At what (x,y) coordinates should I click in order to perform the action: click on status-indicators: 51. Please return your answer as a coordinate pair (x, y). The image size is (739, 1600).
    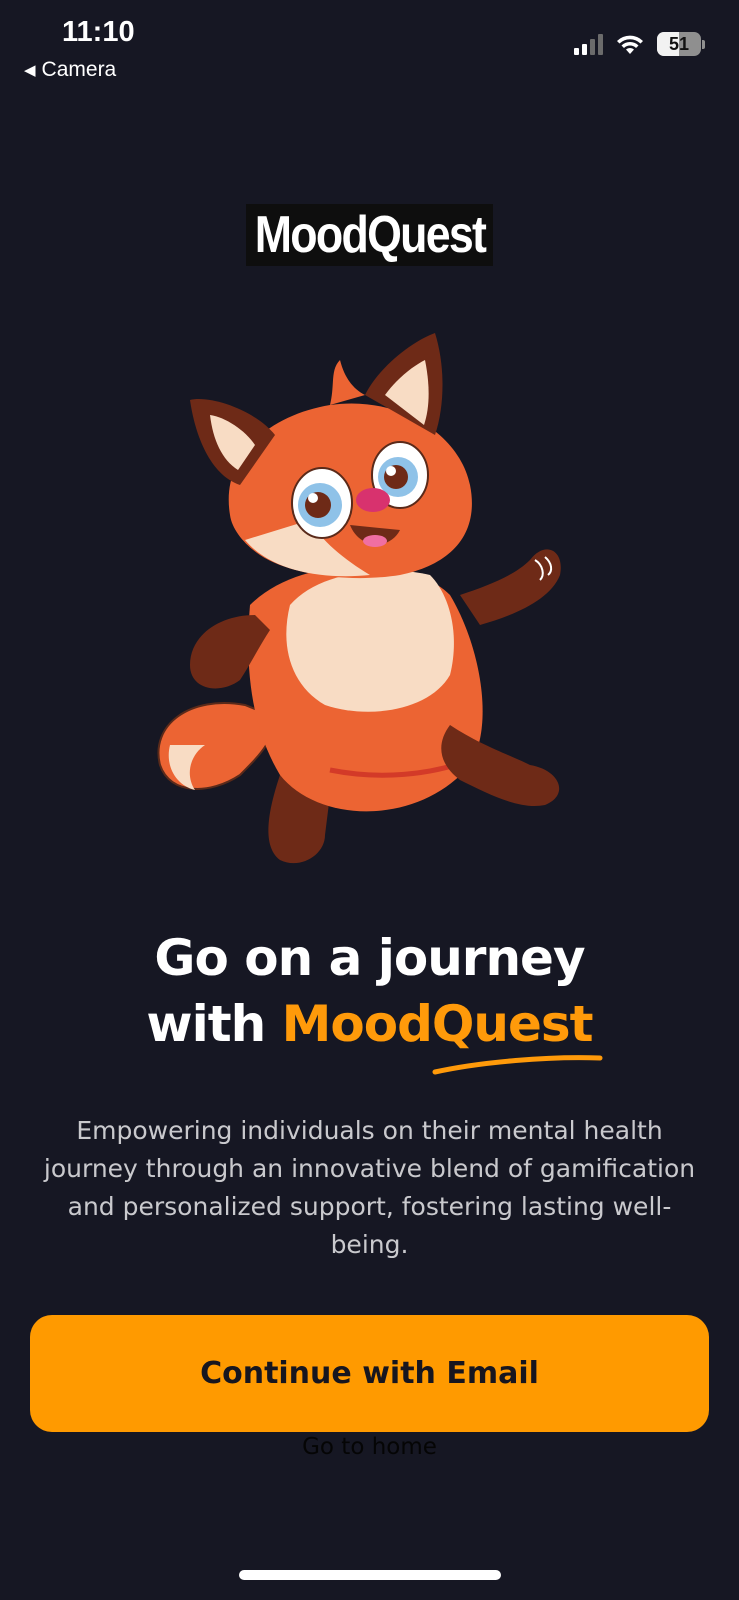
    Looking at the image, I should click on (639, 44).